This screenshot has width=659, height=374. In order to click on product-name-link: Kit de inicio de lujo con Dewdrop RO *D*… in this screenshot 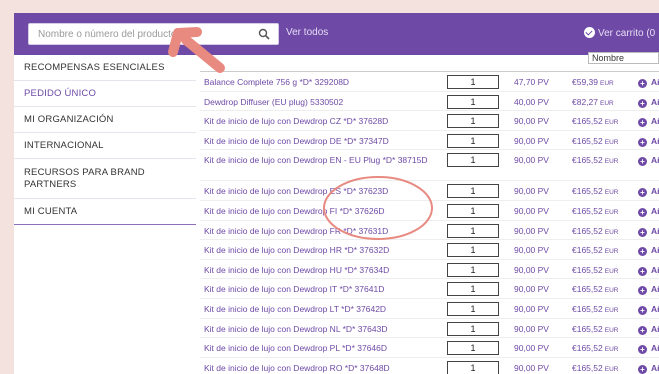, I will do `click(319, 368)`.